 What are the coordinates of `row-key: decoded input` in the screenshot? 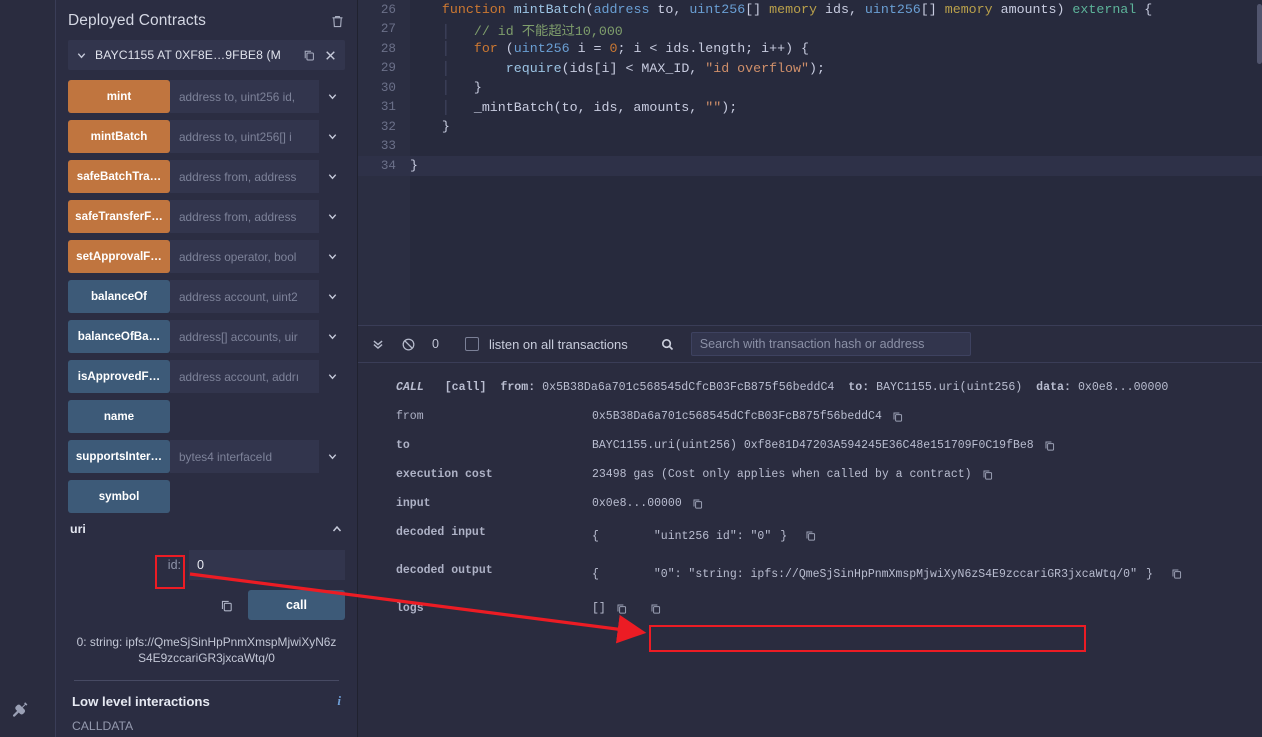 It's located at (441, 532).